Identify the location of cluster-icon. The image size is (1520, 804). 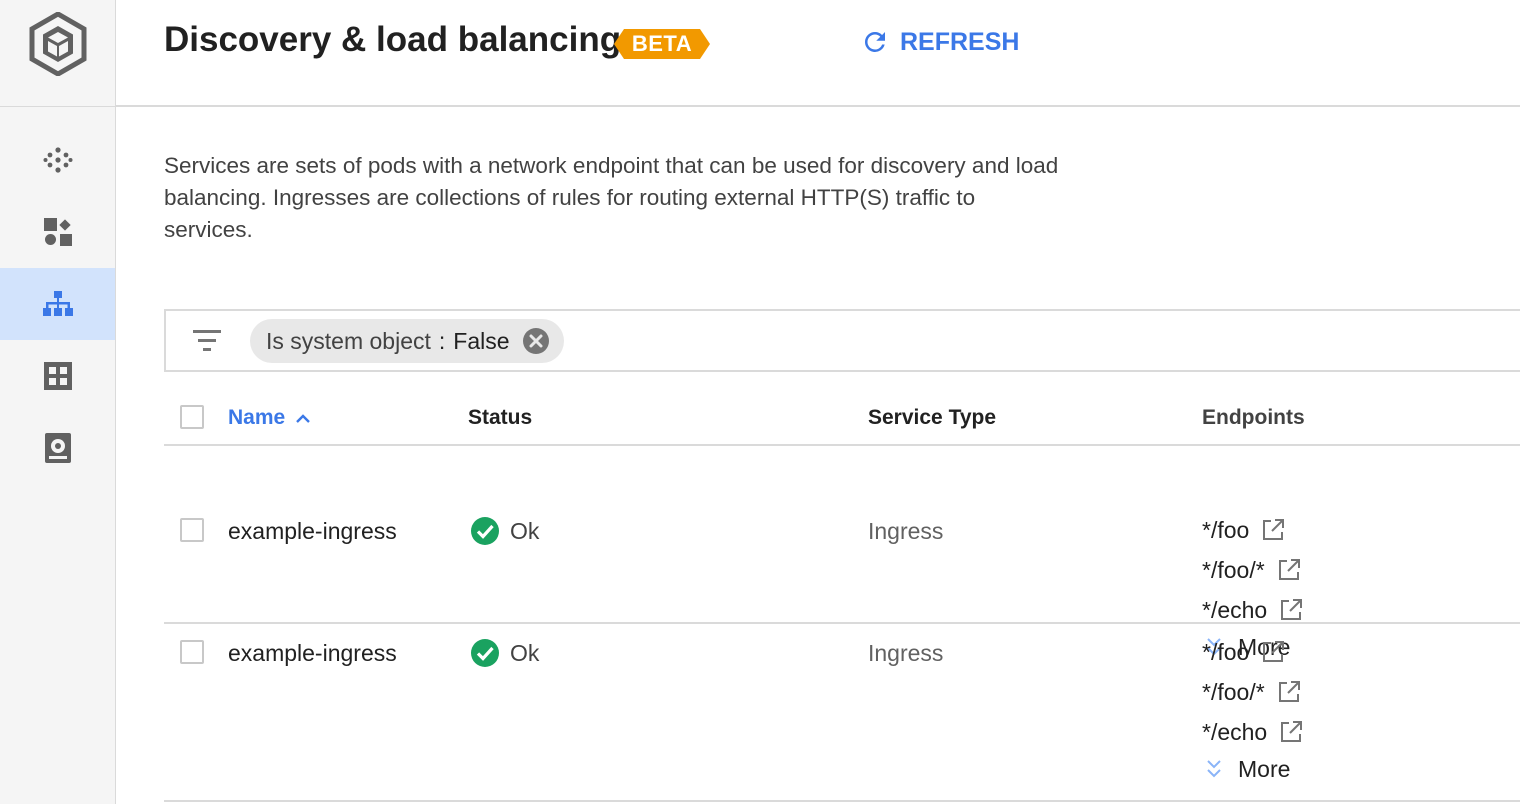
(57, 160).